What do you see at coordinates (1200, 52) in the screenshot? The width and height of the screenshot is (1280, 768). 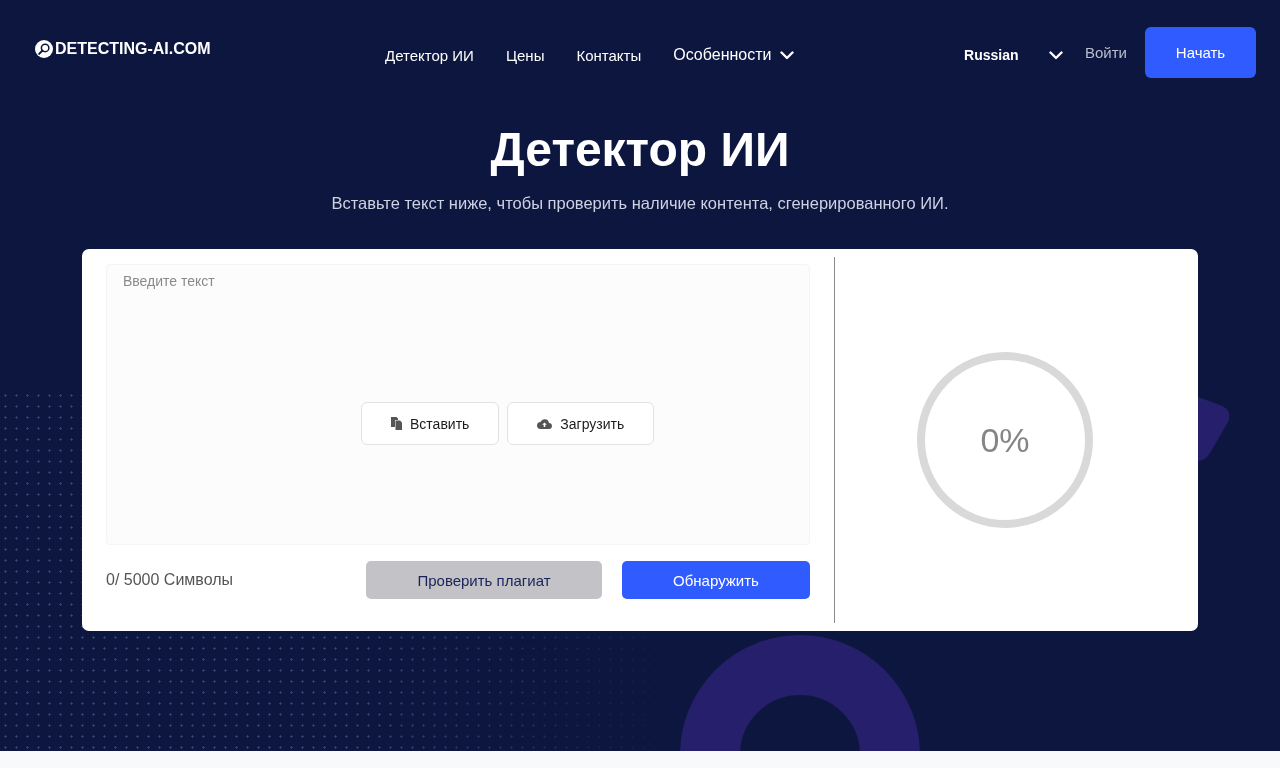 I see `start-button: Начать` at bounding box center [1200, 52].